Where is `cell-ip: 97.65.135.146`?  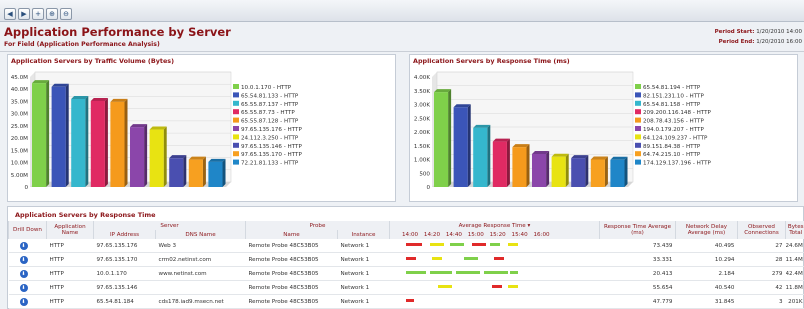 cell-ip: 97.65.135.146 is located at coordinates (124, 287).